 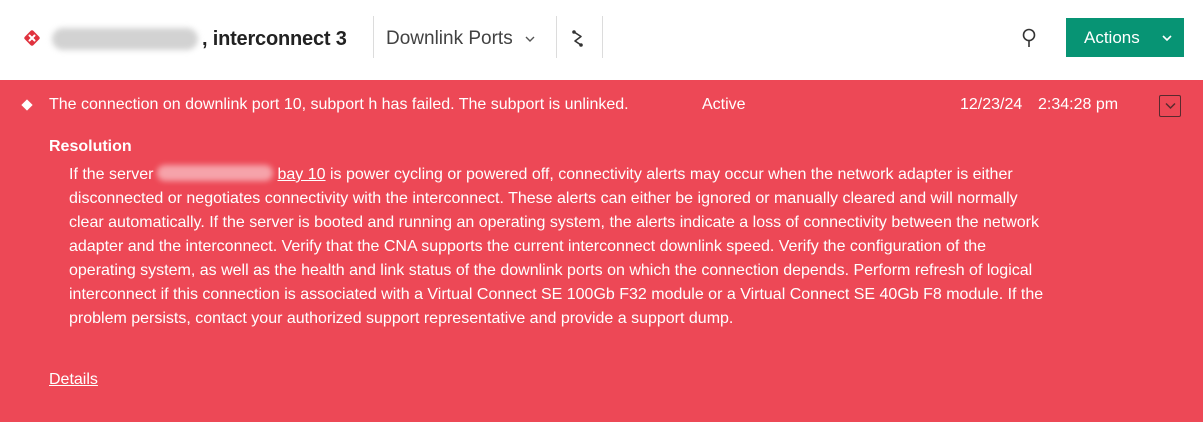 What do you see at coordinates (578, 38) in the screenshot?
I see `graph-icon` at bounding box center [578, 38].